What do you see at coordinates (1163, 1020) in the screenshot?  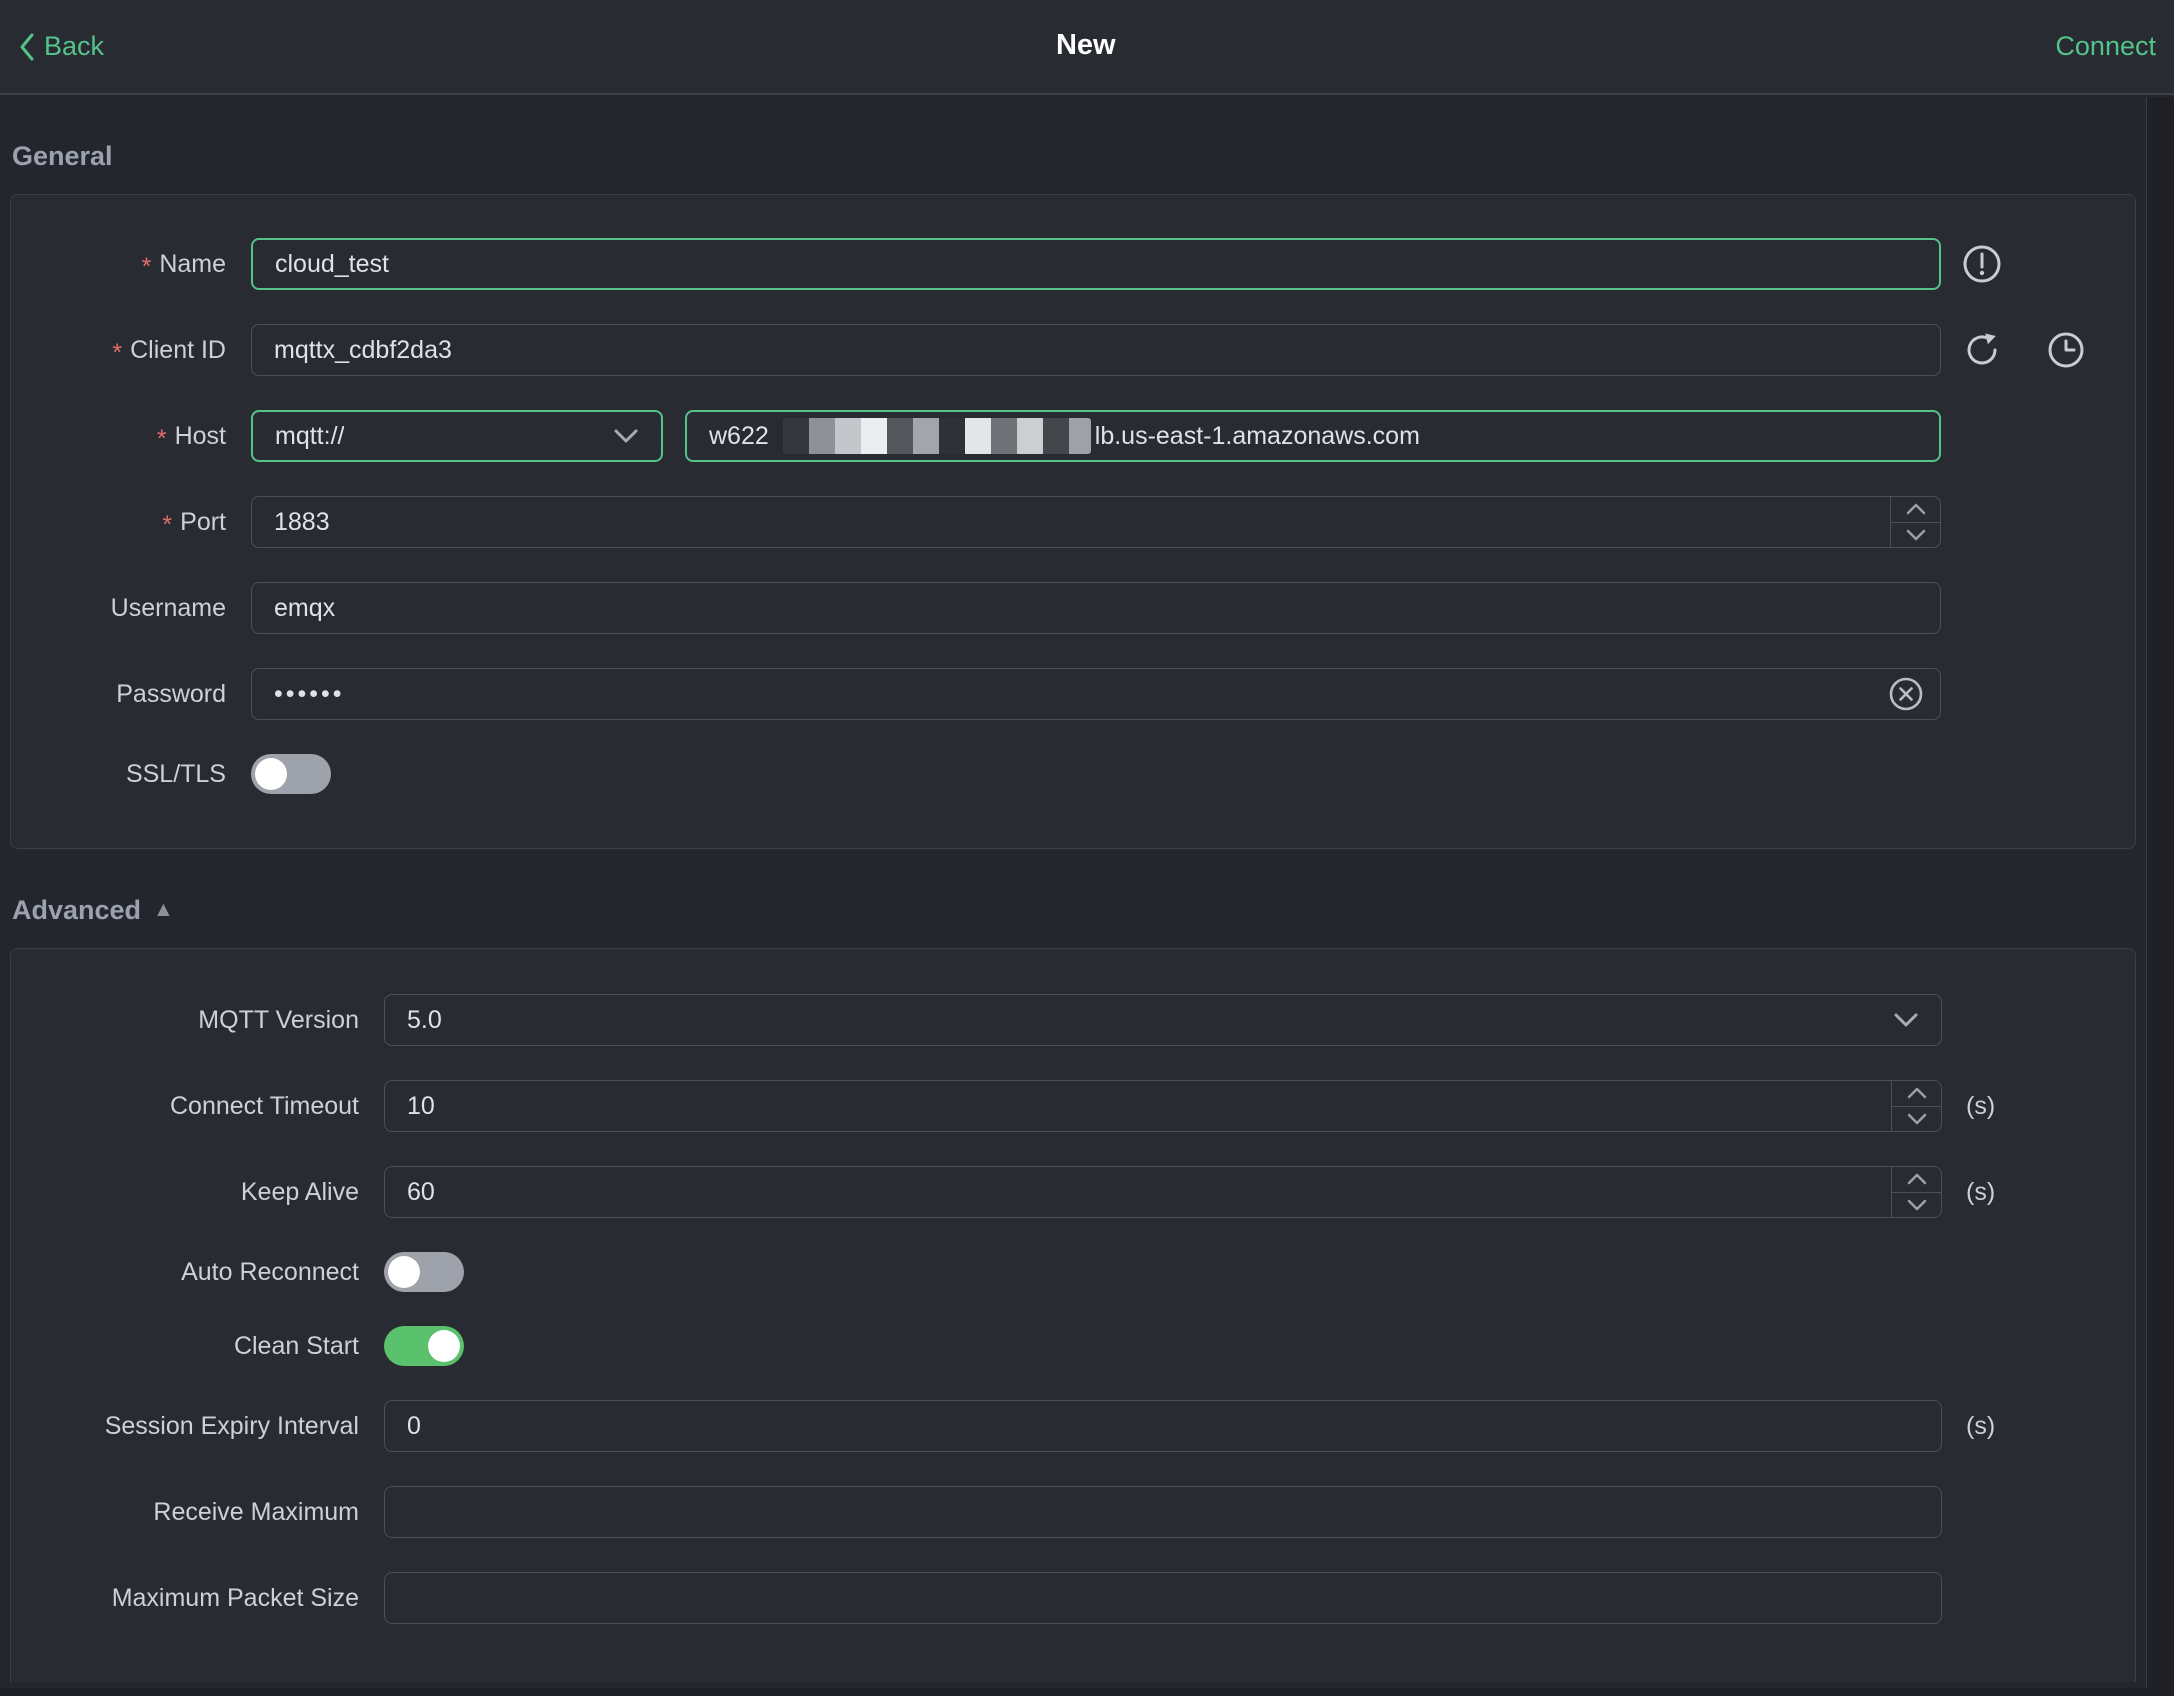 I see `mqtt-version-select: 5.0` at bounding box center [1163, 1020].